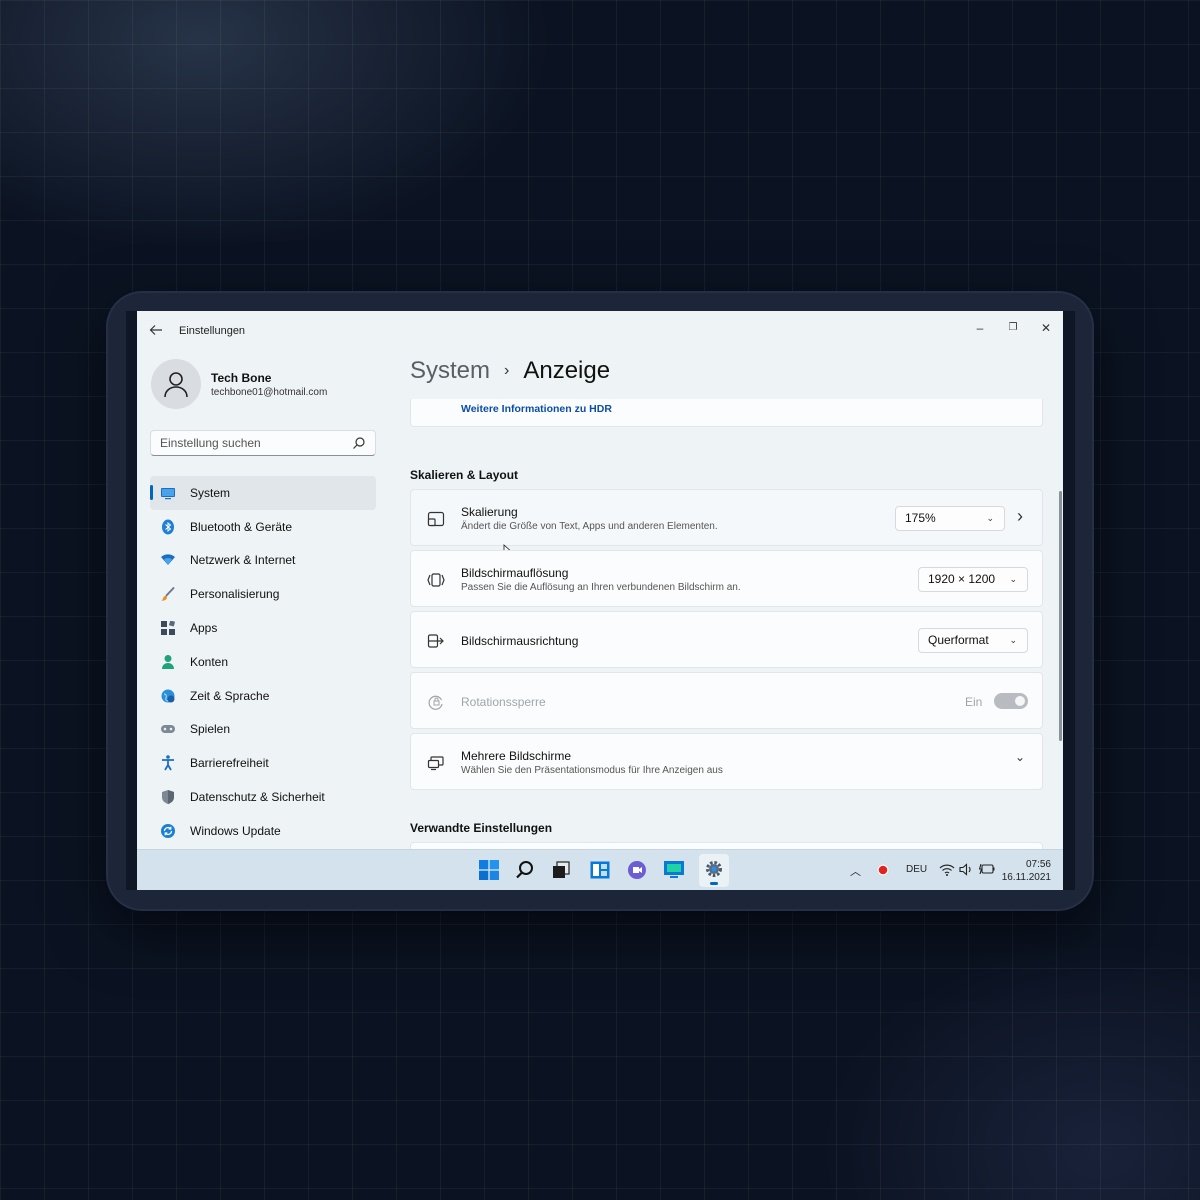 The image size is (1200, 1200). Describe the element at coordinates (168, 527) in the screenshot. I see `bluetooth-icon` at that location.